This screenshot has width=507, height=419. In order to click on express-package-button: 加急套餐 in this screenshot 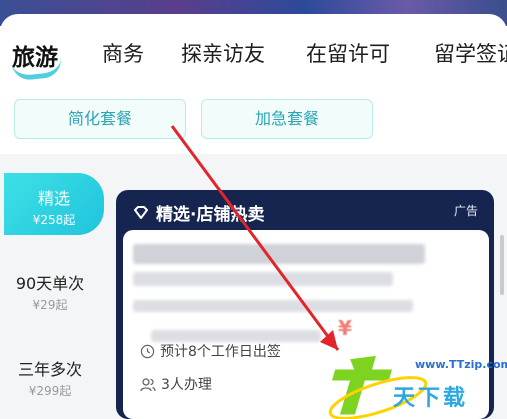, I will do `click(287, 119)`.